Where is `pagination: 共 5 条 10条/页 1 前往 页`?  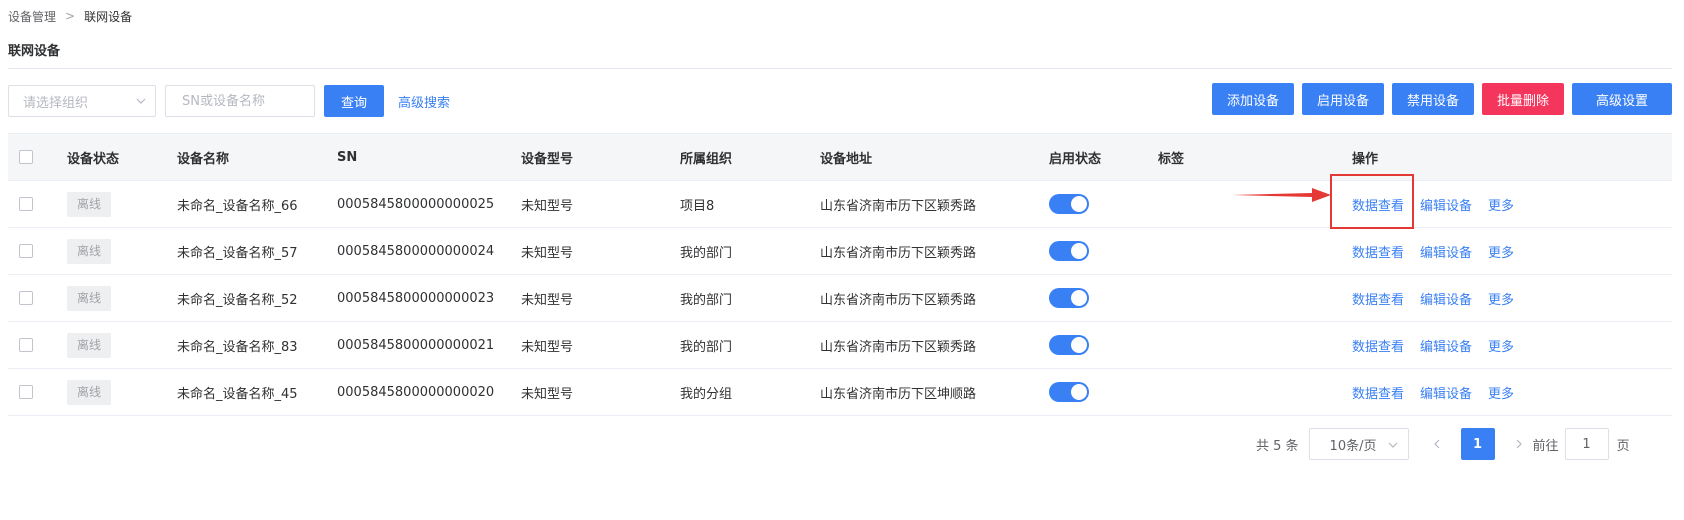
pagination: 共 5 条 10条/页 1 前往 页 is located at coordinates (1443, 444).